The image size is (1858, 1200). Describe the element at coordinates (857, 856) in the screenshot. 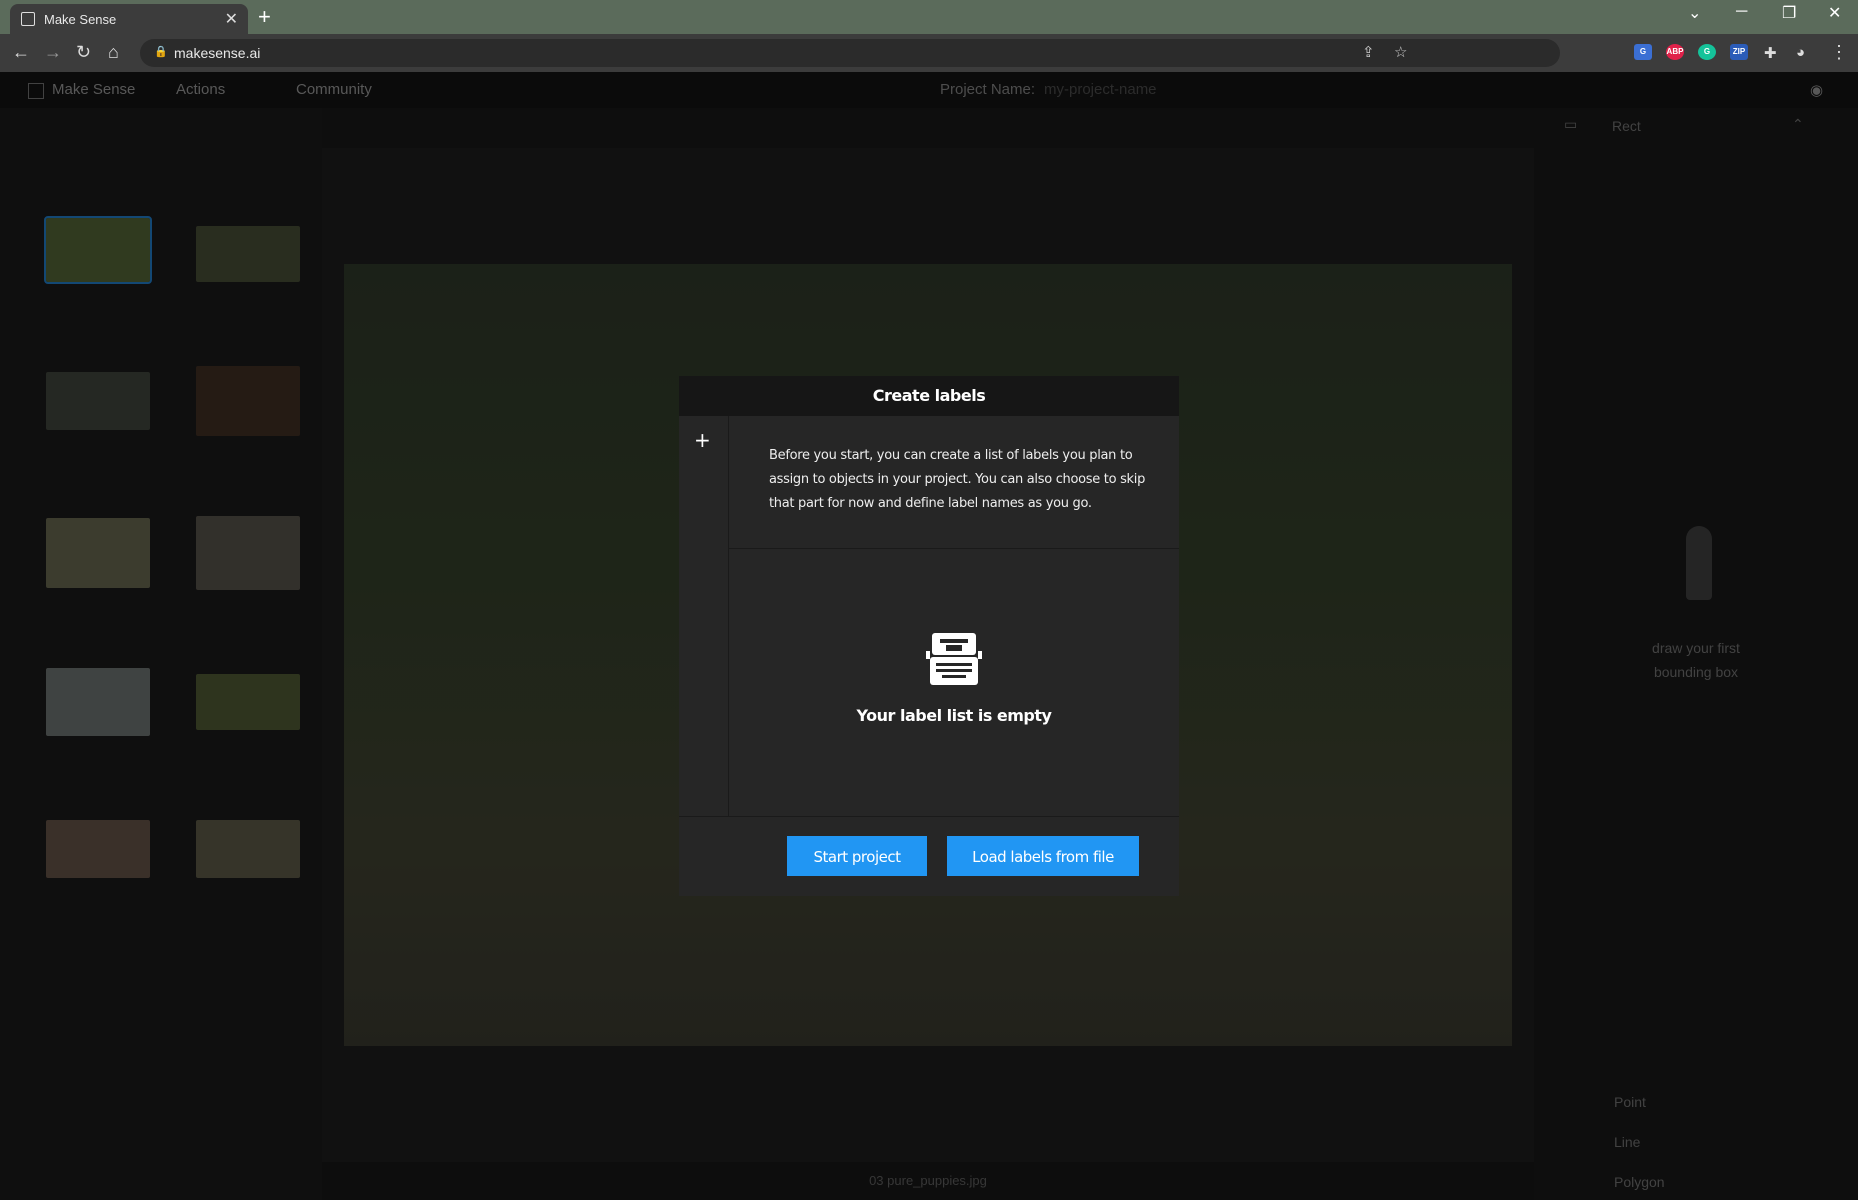

I see `start-project-button: Start project` at that location.